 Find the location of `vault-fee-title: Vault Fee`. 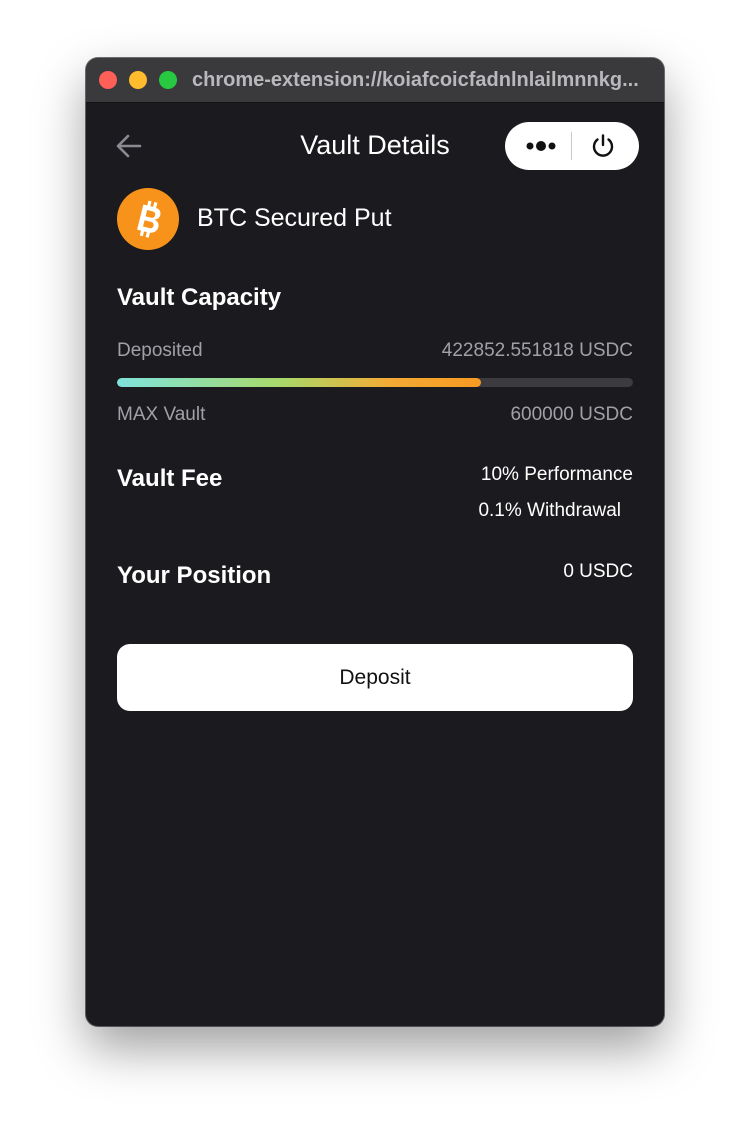

vault-fee-title: Vault Fee is located at coordinates (170, 478).